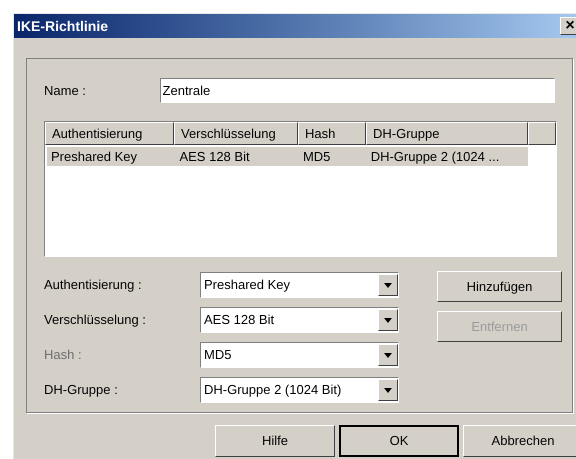 The height and width of the screenshot is (459, 576). I want to click on dropdown: AES 128 Bit, so click(299, 320).